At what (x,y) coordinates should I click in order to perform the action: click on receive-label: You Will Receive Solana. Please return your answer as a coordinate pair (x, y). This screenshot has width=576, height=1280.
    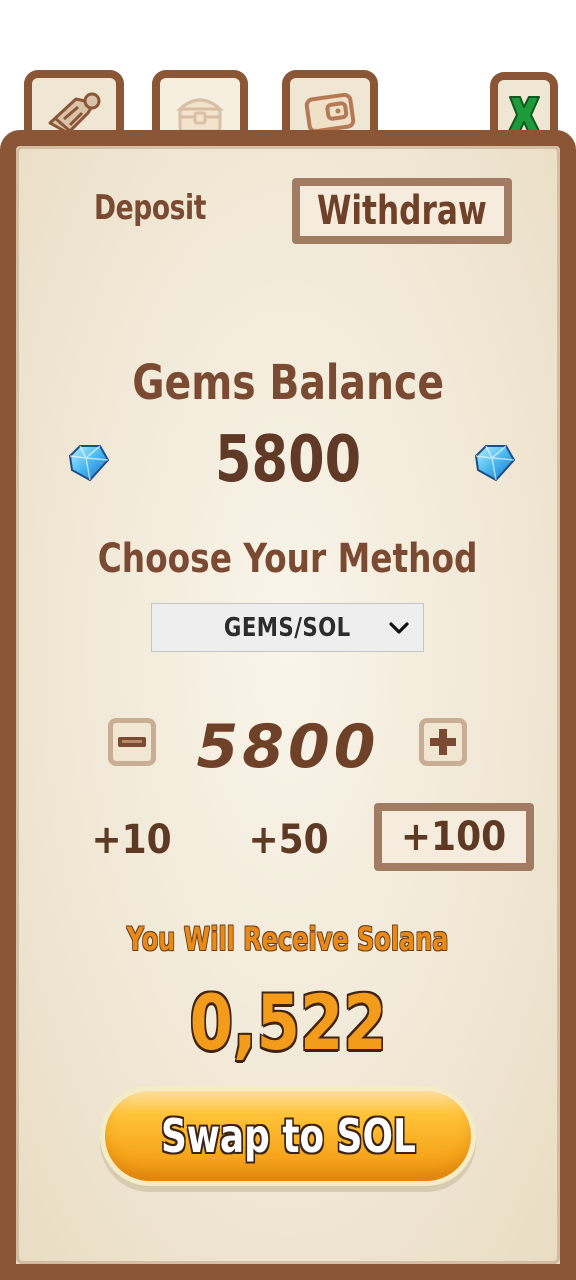
    Looking at the image, I should click on (288, 939).